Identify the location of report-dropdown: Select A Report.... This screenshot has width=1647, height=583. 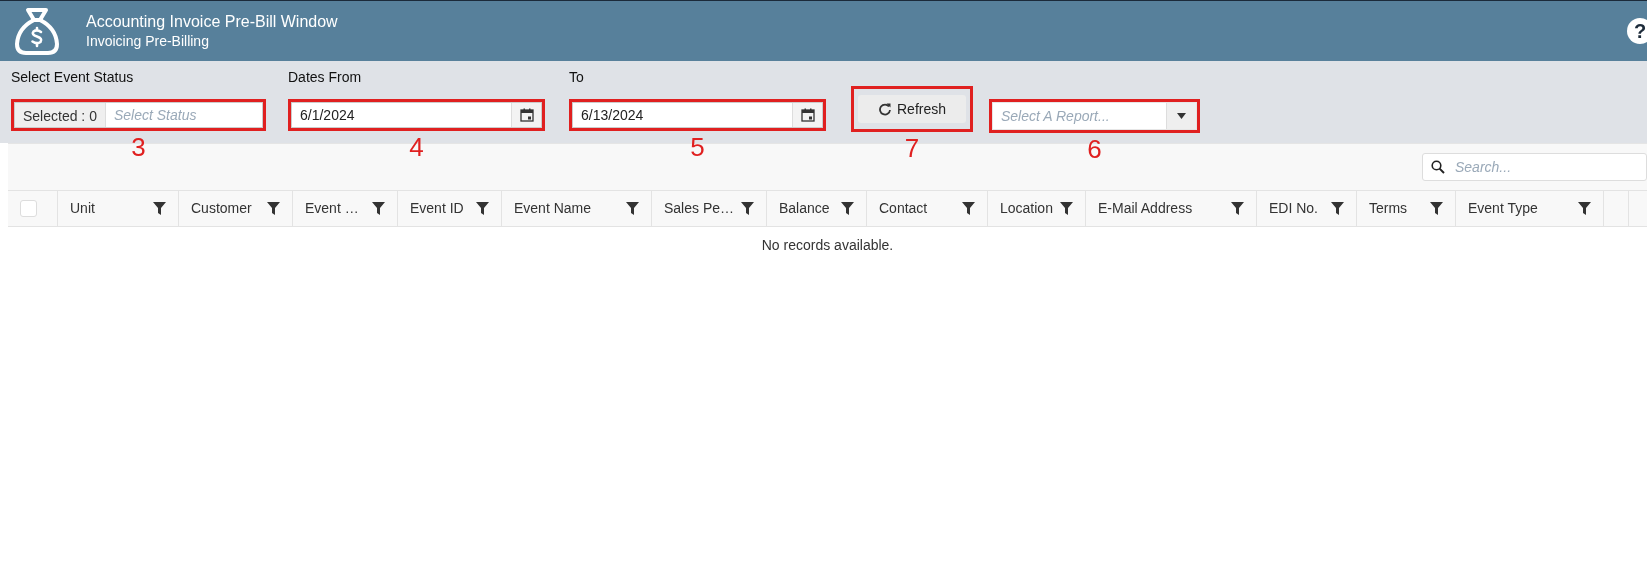
(1094, 116).